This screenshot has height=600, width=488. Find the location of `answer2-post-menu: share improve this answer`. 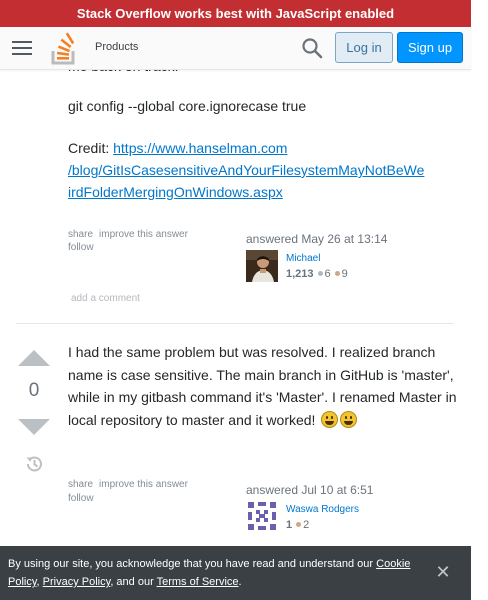

answer2-post-menu: share improve this answer is located at coordinates (131, 484).